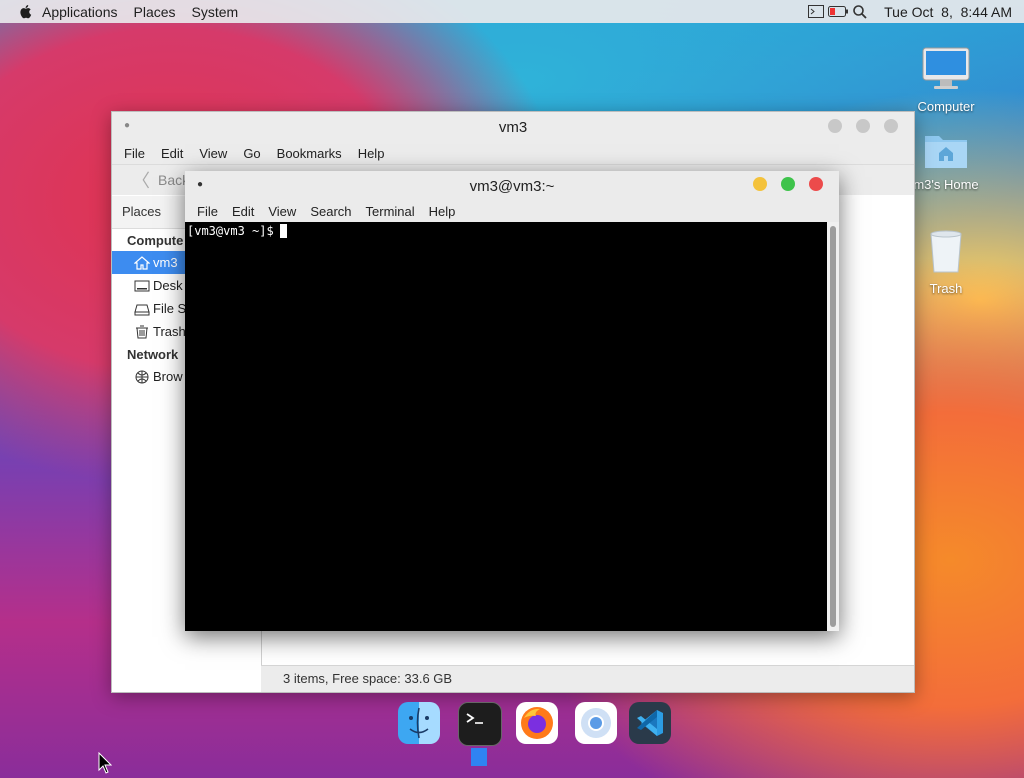 Image resolution: width=1024 pixels, height=778 pixels. I want to click on desktop-icon-computer: Computer, so click(946, 80).